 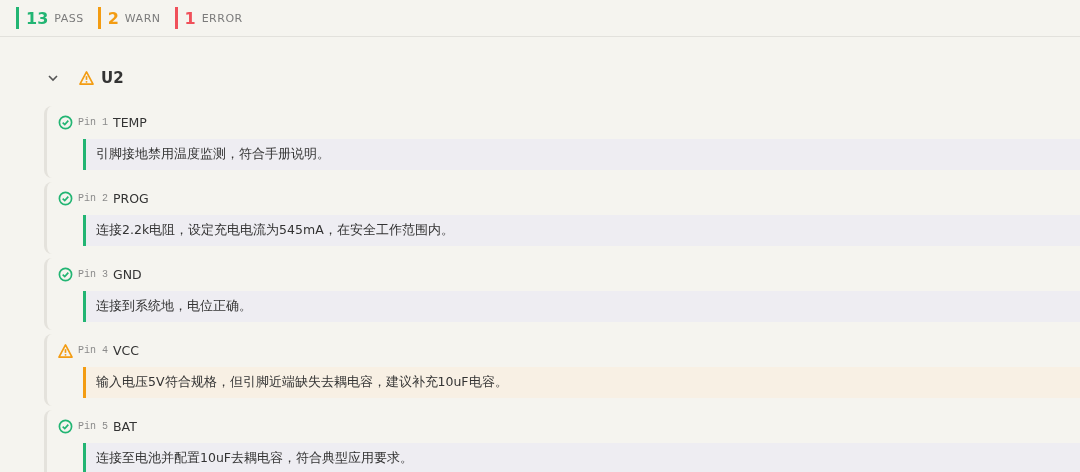 What do you see at coordinates (93, 350) in the screenshot?
I see `pin-number: Pin 4` at bounding box center [93, 350].